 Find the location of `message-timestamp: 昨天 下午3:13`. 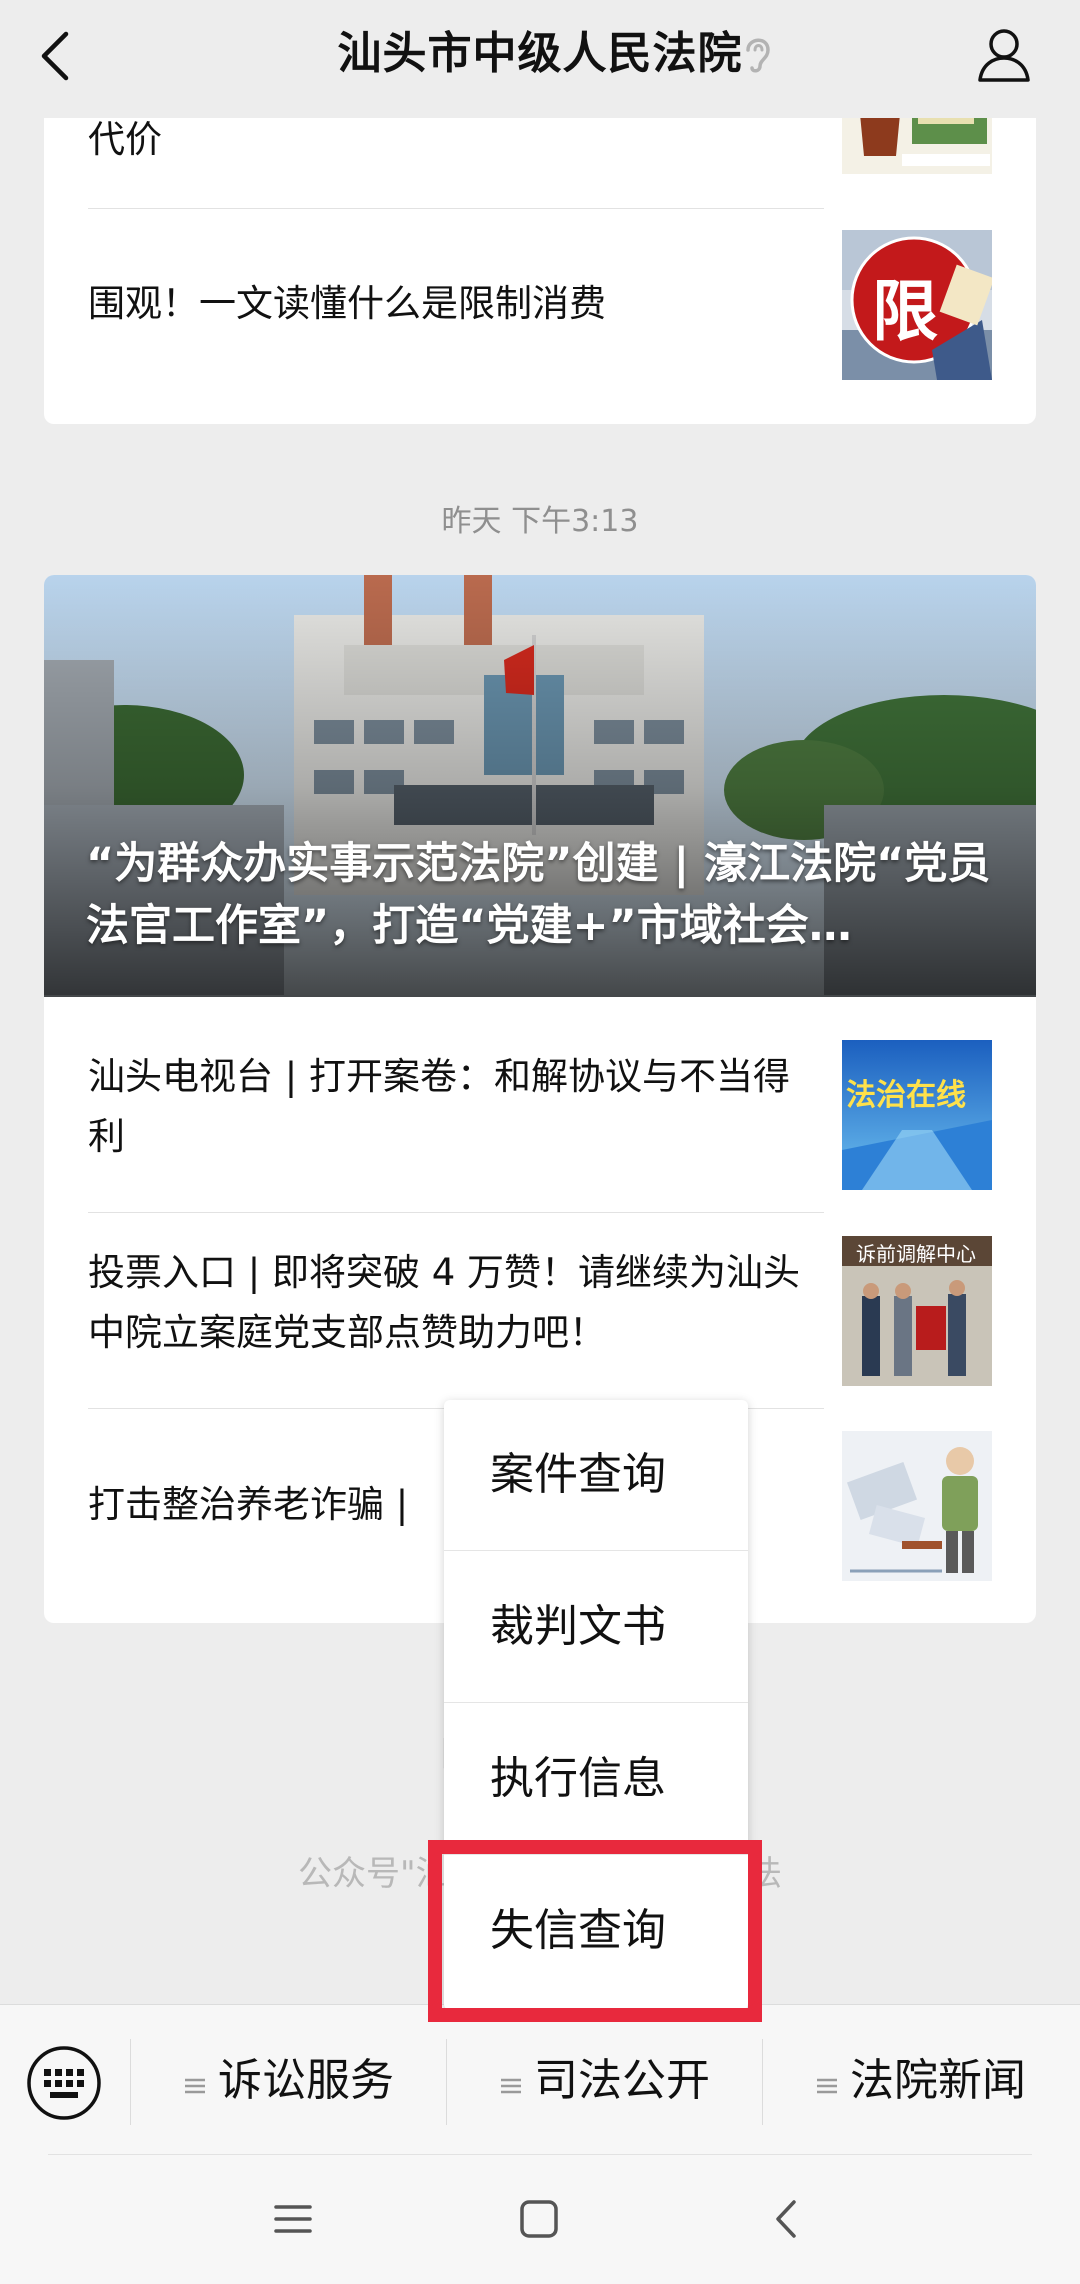

message-timestamp: 昨天 下午3:13 is located at coordinates (540, 521).